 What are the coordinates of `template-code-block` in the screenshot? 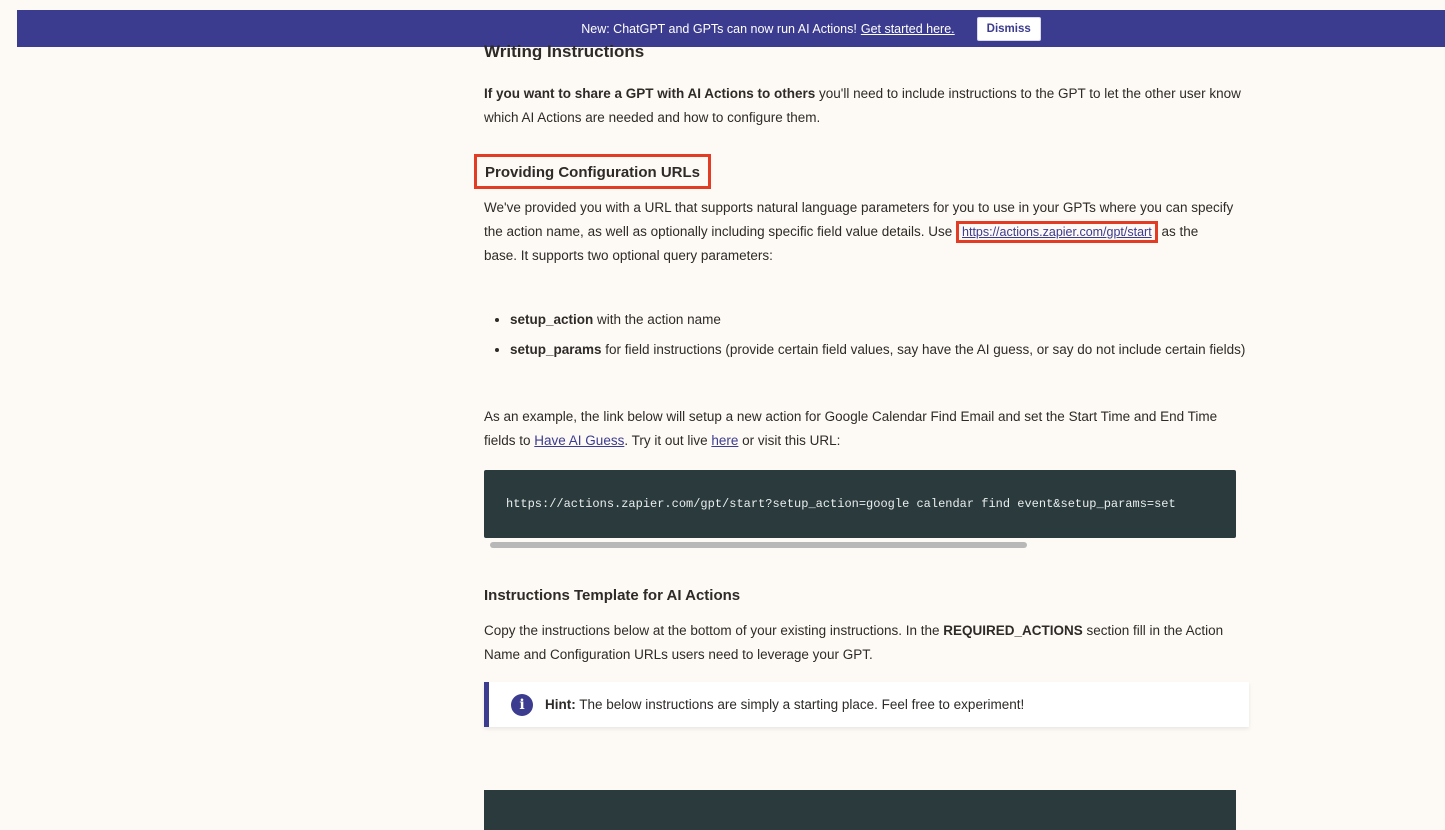 It's located at (860, 810).